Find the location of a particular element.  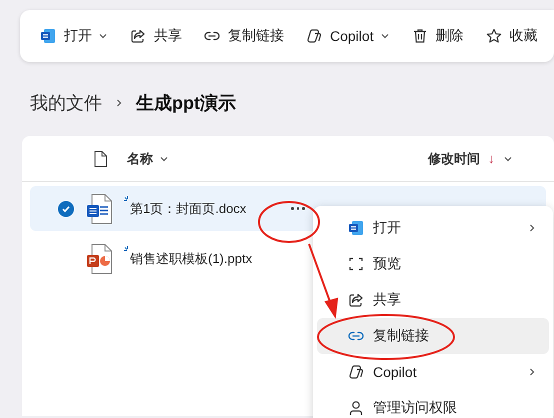

toolbar-button: 收藏 is located at coordinates (512, 36).